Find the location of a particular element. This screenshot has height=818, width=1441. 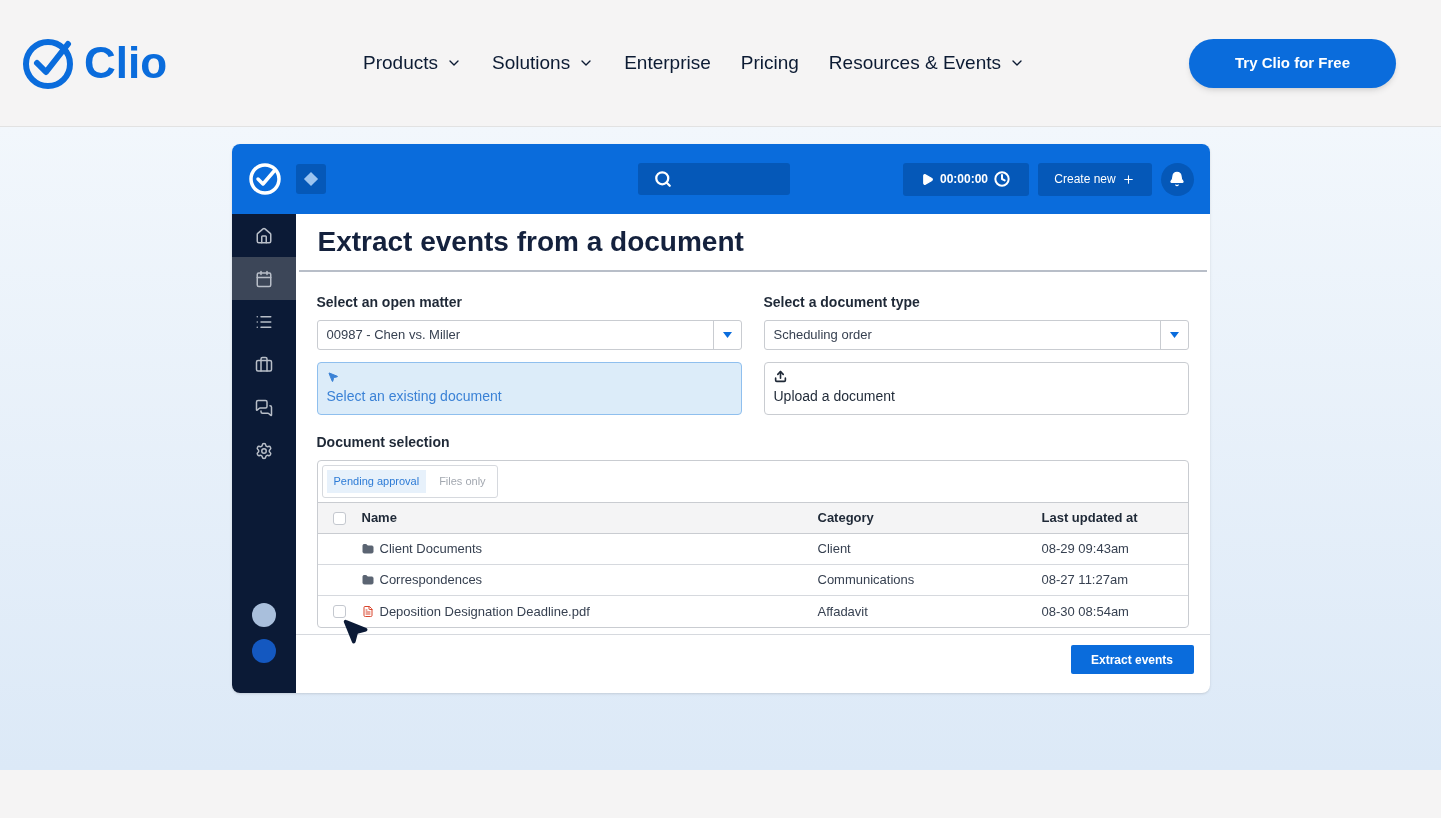

pdf-file-icon is located at coordinates (367, 611).